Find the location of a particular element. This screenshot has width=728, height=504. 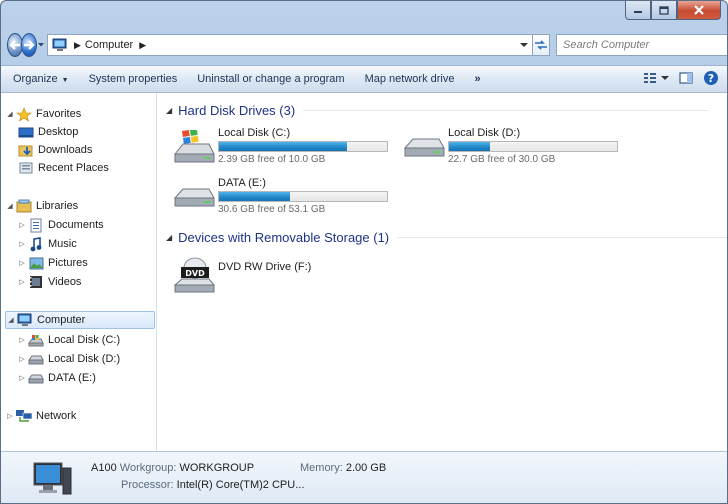

nav-favorites: ◢ Favorites is located at coordinates (43, 114).